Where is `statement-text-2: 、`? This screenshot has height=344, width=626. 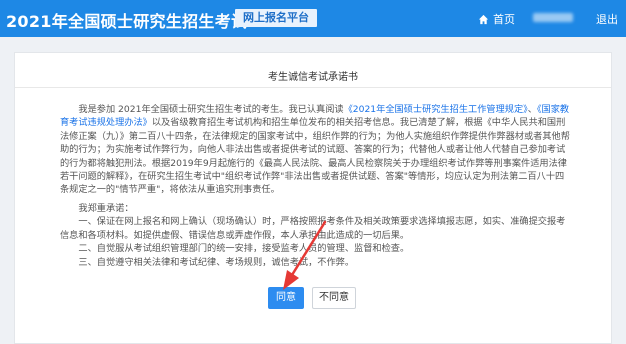 statement-text-2: 、 is located at coordinates (532, 109).